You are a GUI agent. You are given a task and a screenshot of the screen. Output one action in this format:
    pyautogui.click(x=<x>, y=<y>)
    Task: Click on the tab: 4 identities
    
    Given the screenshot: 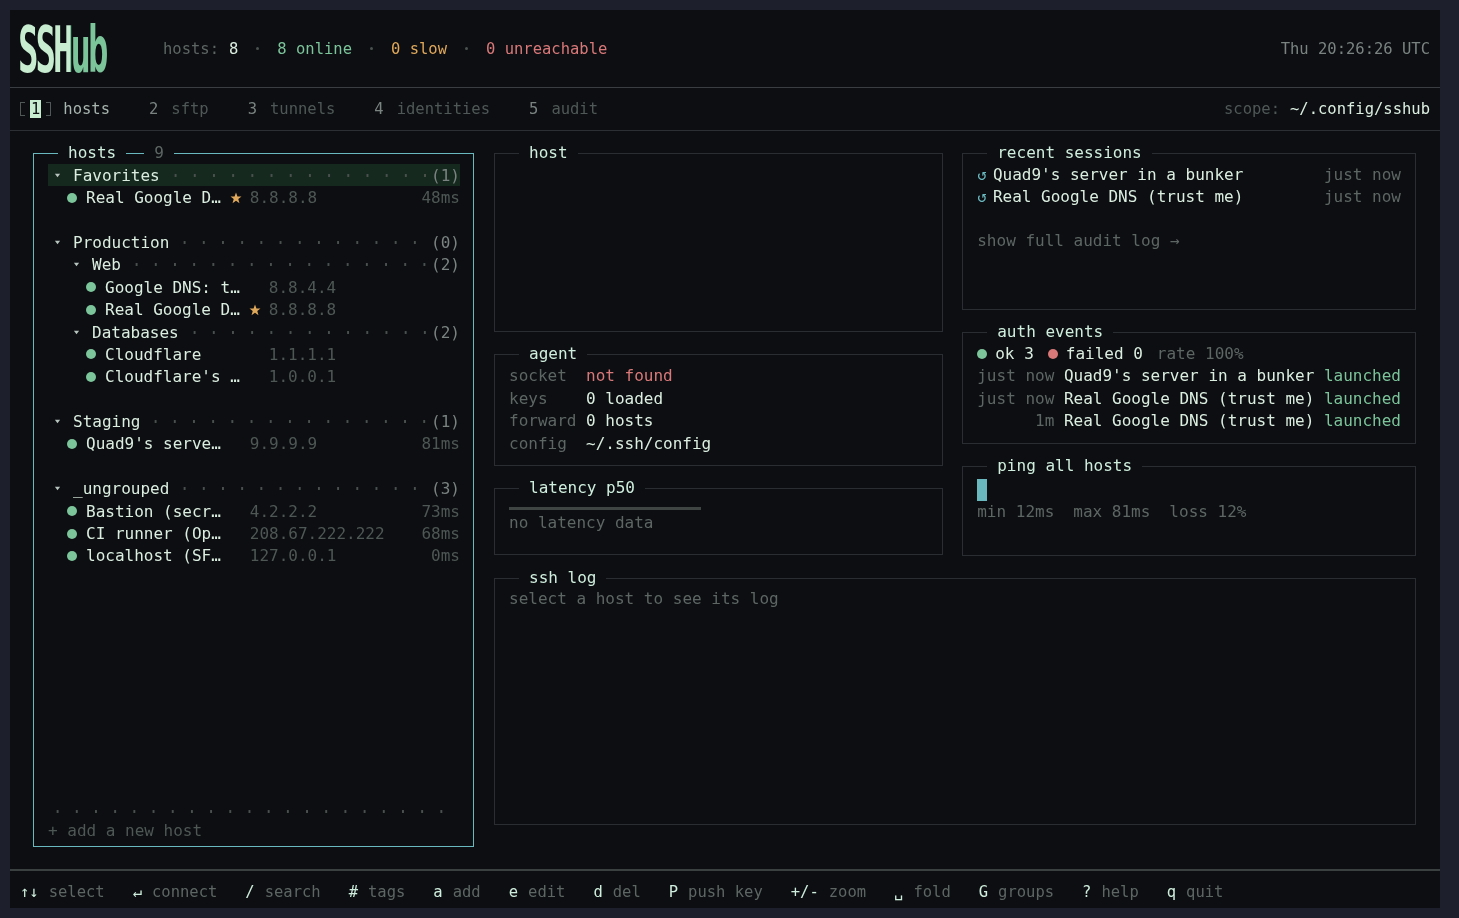 What is the action you would take?
    pyautogui.click(x=432, y=109)
    